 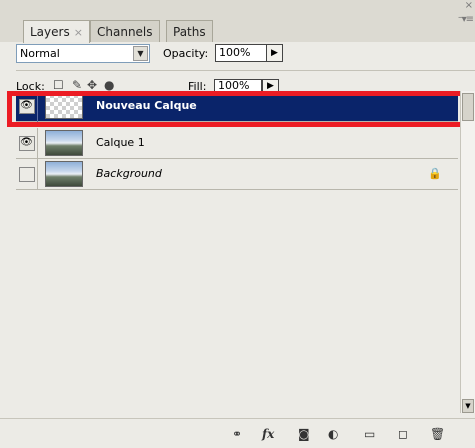 I want to click on eye-hidden-icon: ·, so click(x=26, y=174).